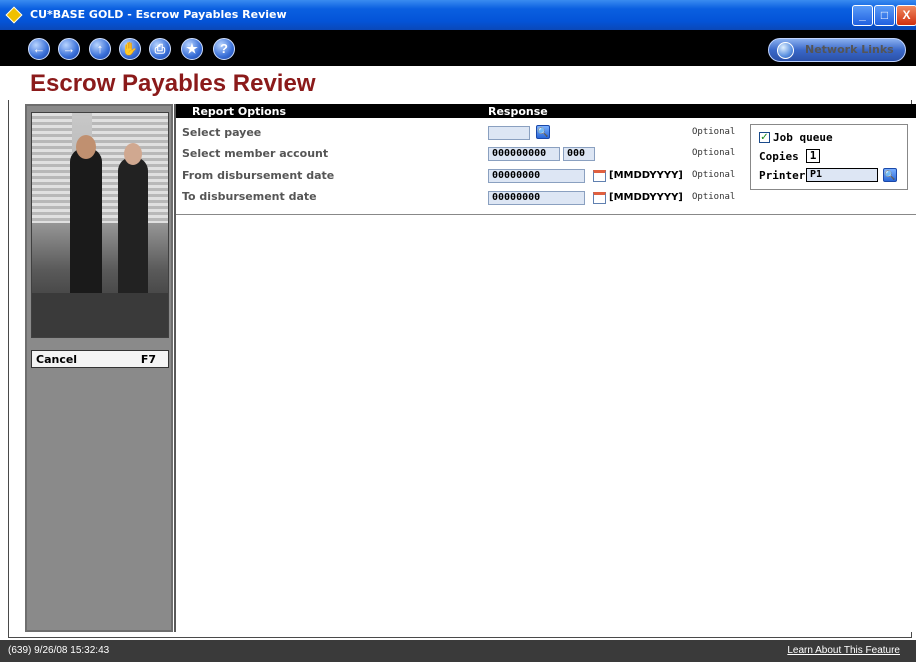  What do you see at coordinates (130, 49) in the screenshot?
I see `stop-icon: ✋` at bounding box center [130, 49].